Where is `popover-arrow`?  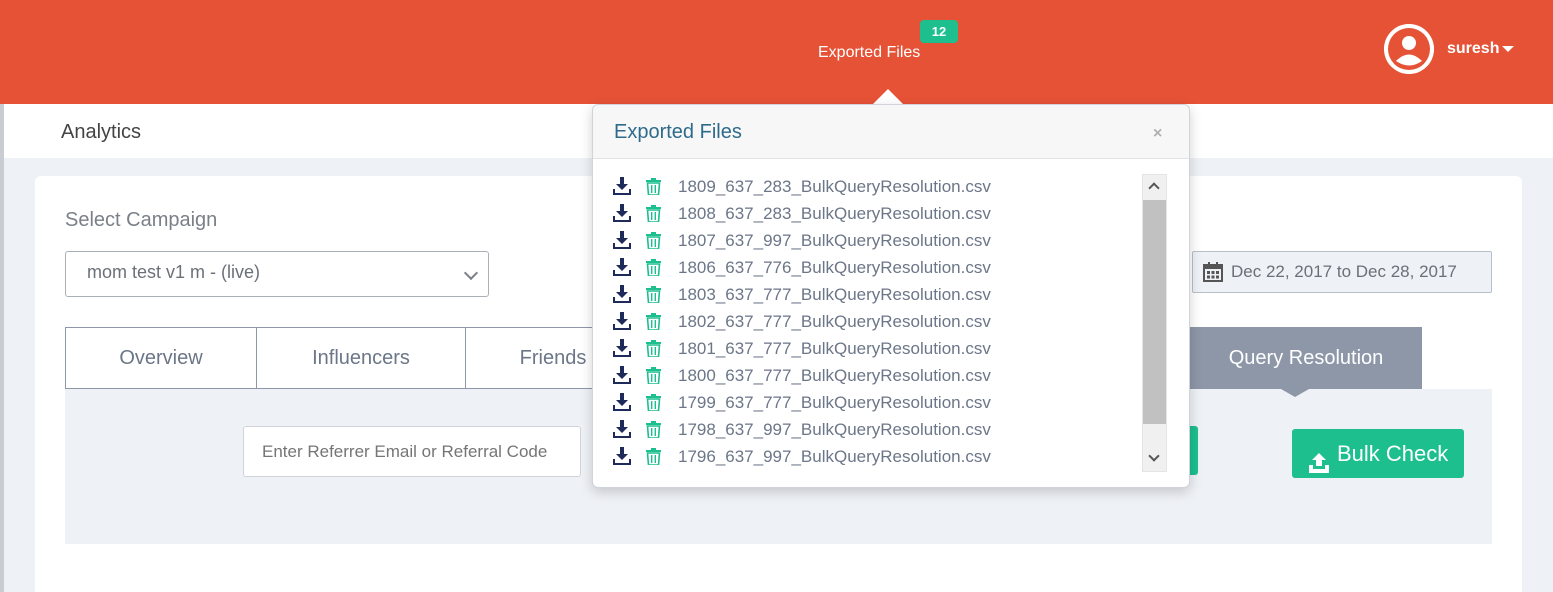 popover-arrow is located at coordinates (888, 97).